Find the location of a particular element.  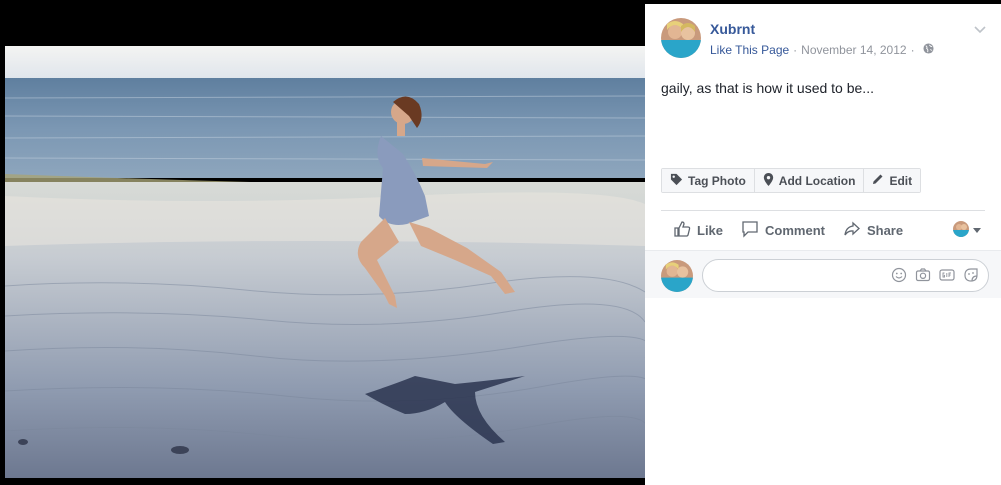

post-meta: Like This Page · November 14, 2012 · is located at coordinates (822, 50).